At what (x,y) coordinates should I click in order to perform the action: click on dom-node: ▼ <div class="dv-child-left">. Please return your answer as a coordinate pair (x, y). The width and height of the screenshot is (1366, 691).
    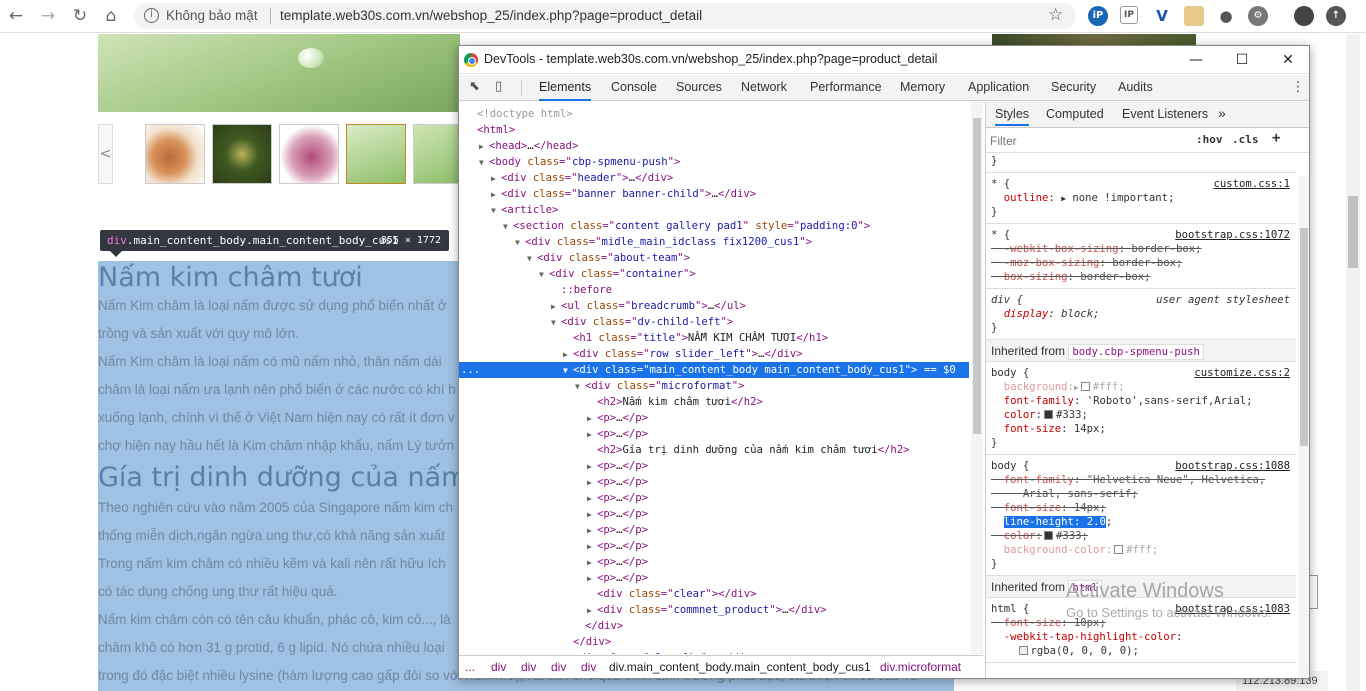
    Looking at the image, I should click on (714, 322).